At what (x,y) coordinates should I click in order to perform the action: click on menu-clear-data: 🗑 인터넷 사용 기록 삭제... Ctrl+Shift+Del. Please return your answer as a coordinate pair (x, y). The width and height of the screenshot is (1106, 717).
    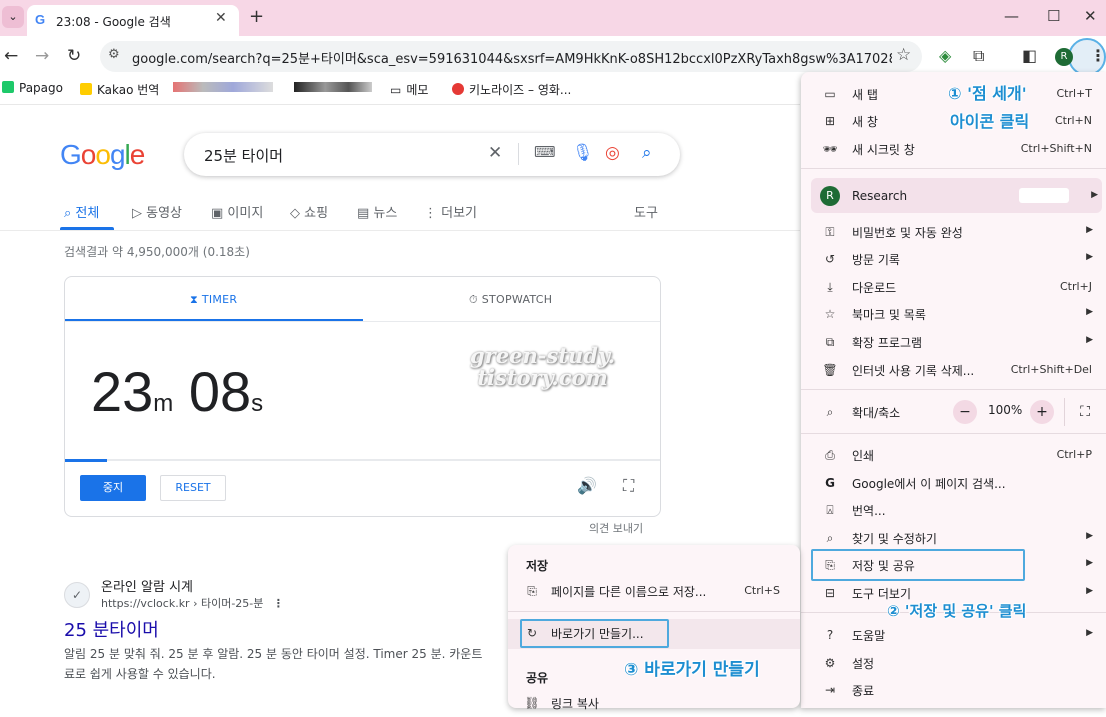
    Looking at the image, I should click on (953, 370).